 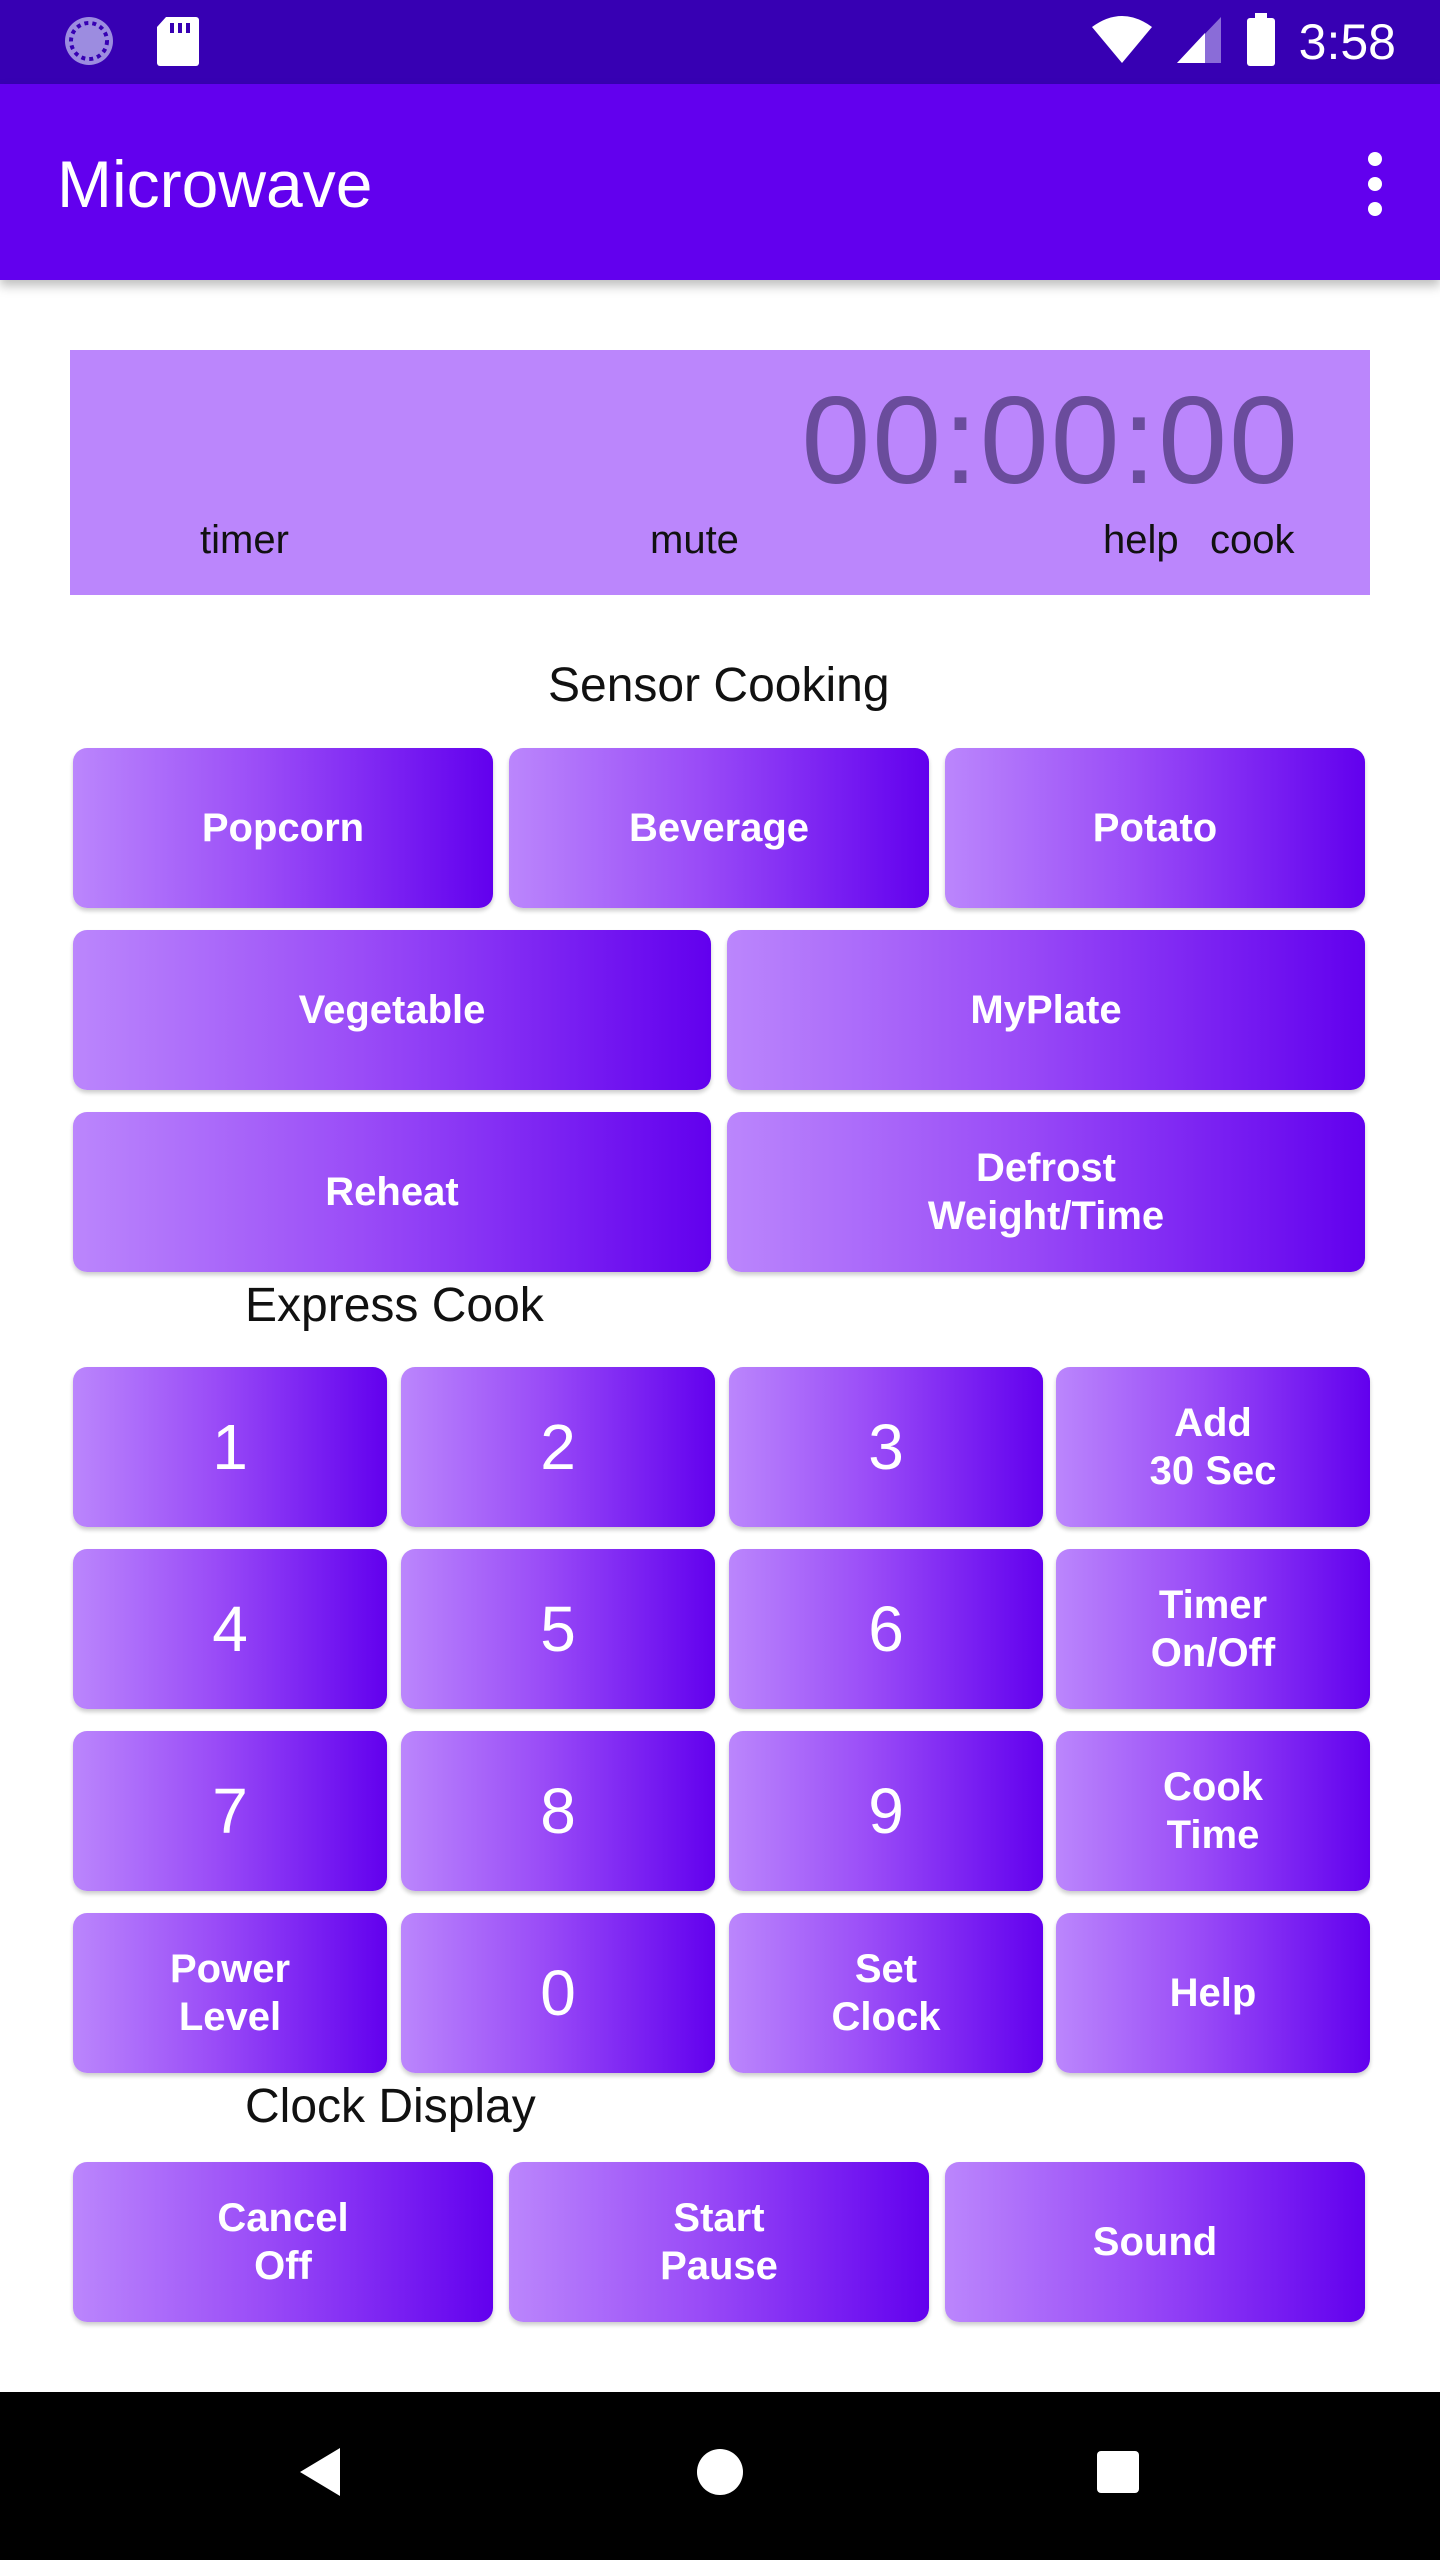 I want to click on cancel-off-button: Cancel Off, so click(x=283, y=2242).